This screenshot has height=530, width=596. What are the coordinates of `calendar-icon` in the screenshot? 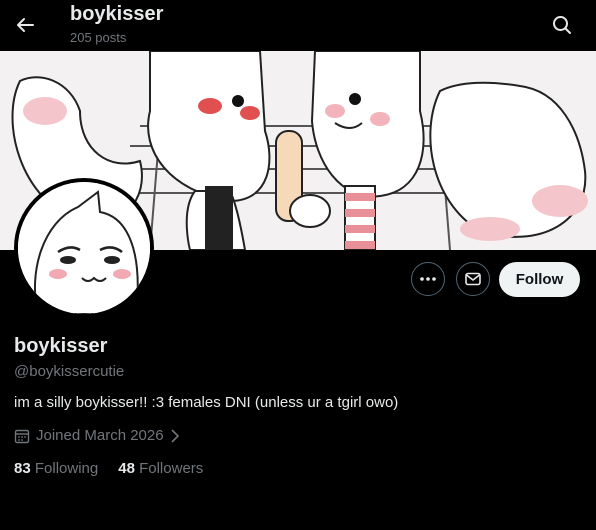 It's located at (22, 436).